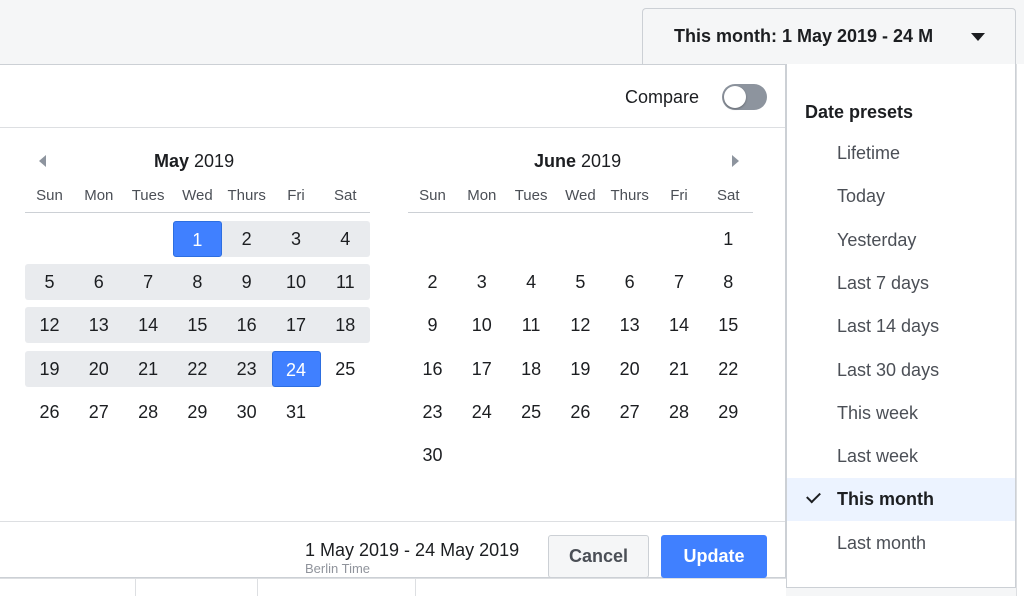 Image resolution: width=1024 pixels, height=596 pixels. Describe the element at coordinates (214, 161) in the screenshot. I see `month-year: 2019` at that location.